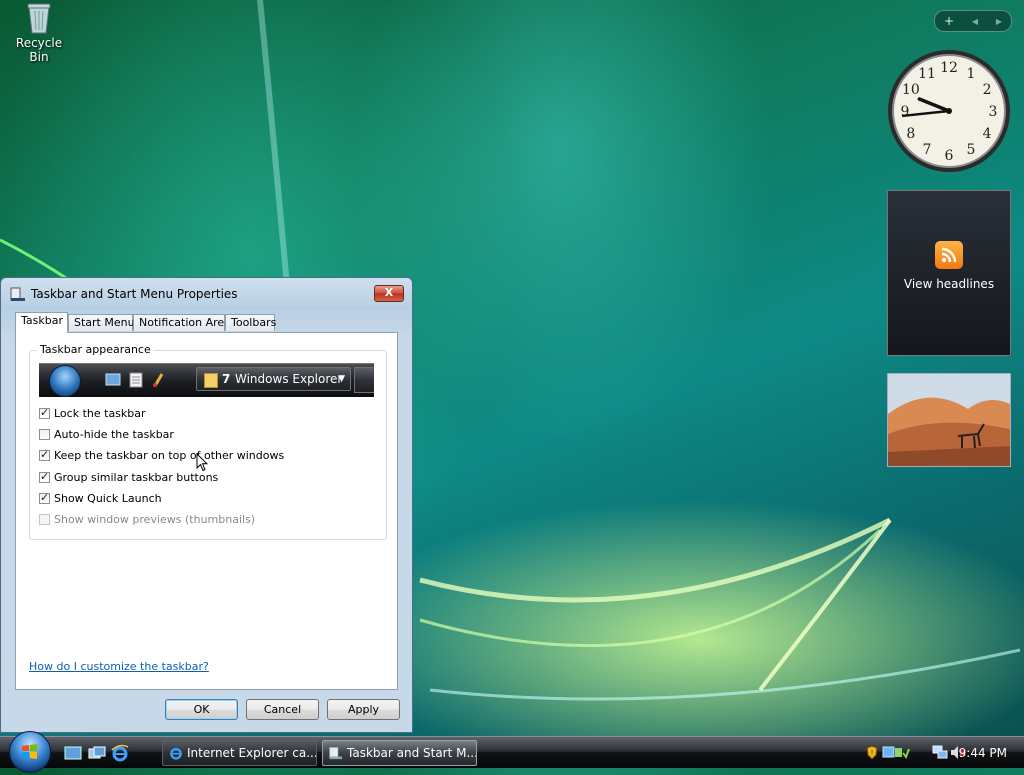  I want to click on tab-notification-area: Notification Area, so click(182, 322).